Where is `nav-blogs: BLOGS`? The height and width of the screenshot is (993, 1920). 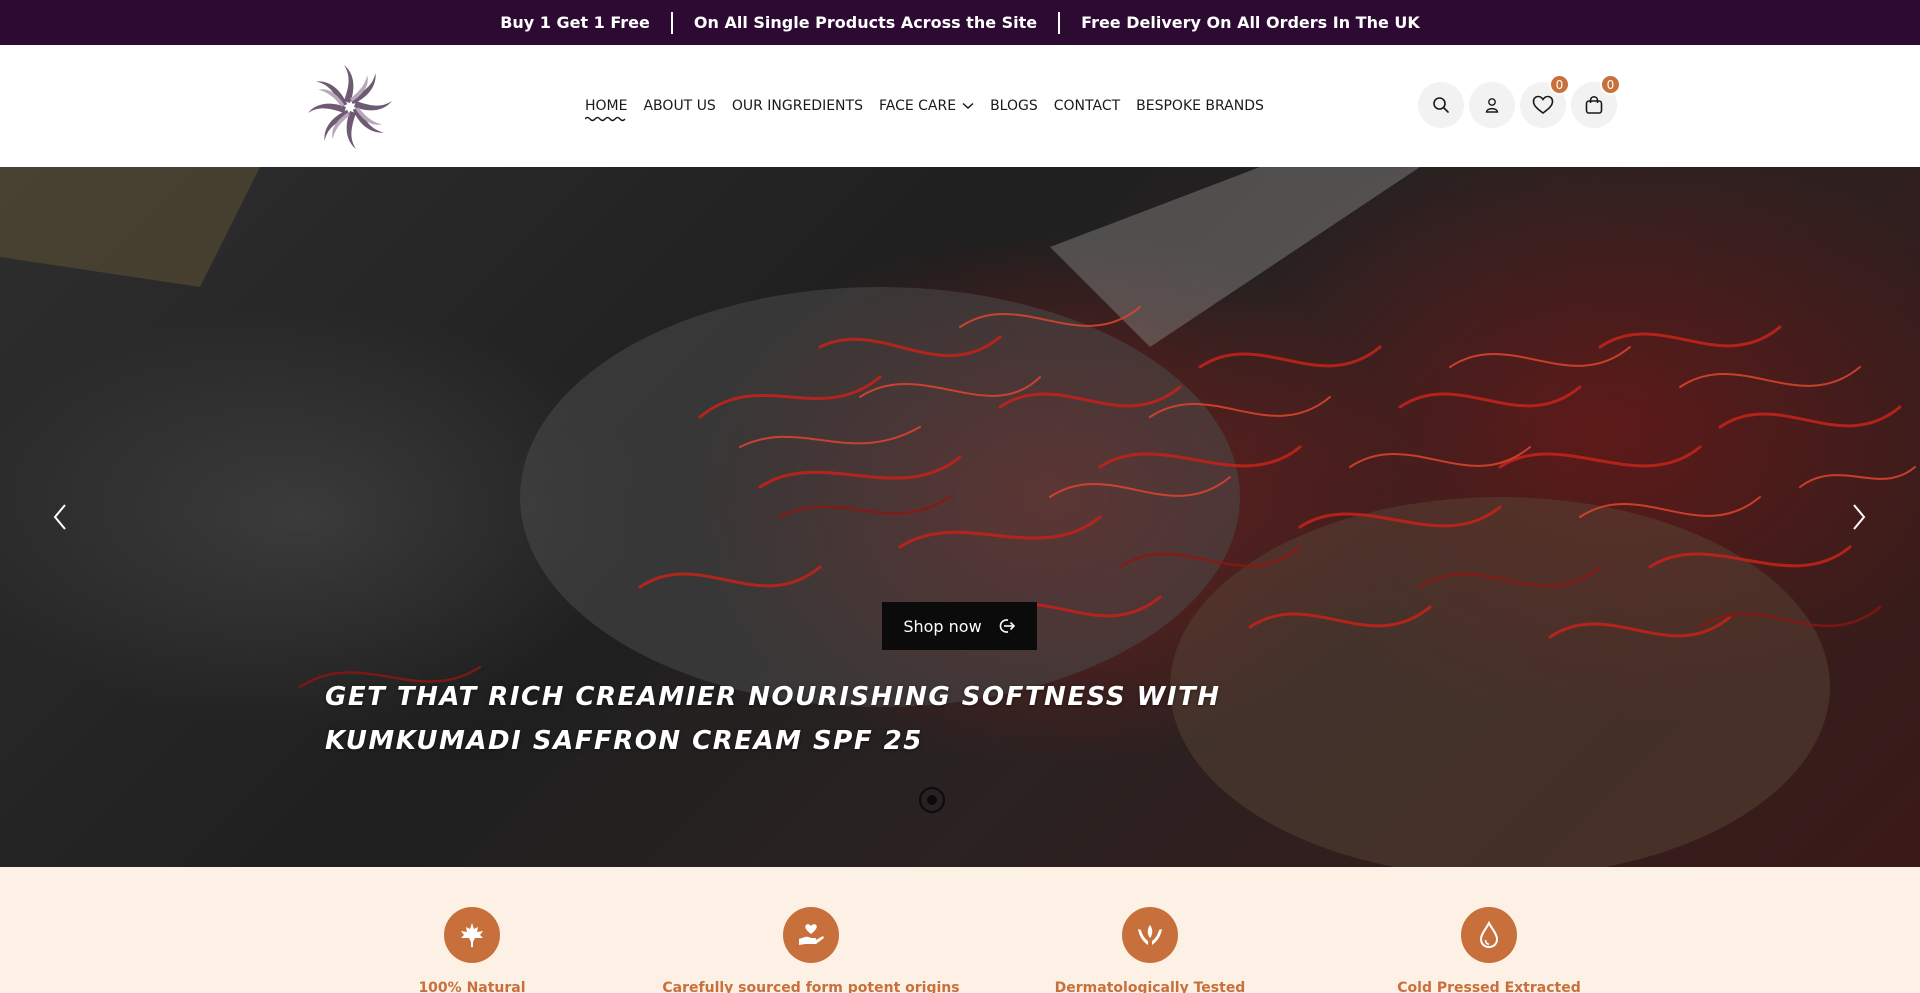 nav-blogs: BLOGS is located at coordinates (1014, 106).